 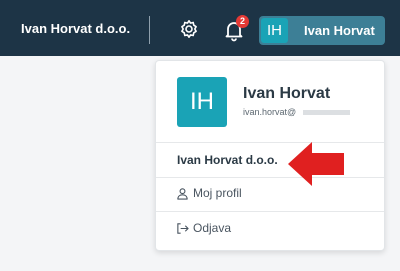 I want to click on arrow-left-icon, so click(x=316, y=164).